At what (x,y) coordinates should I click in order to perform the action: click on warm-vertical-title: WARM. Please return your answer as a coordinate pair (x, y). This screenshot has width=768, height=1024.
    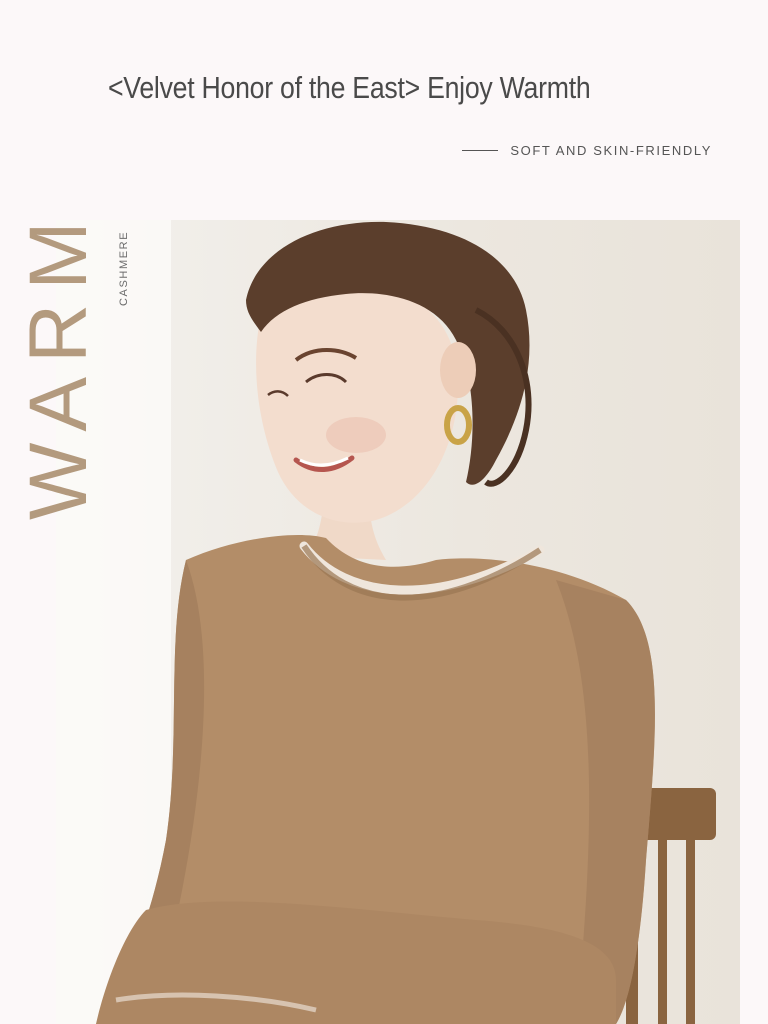
    Looking at the image, I should click on (58, 363).